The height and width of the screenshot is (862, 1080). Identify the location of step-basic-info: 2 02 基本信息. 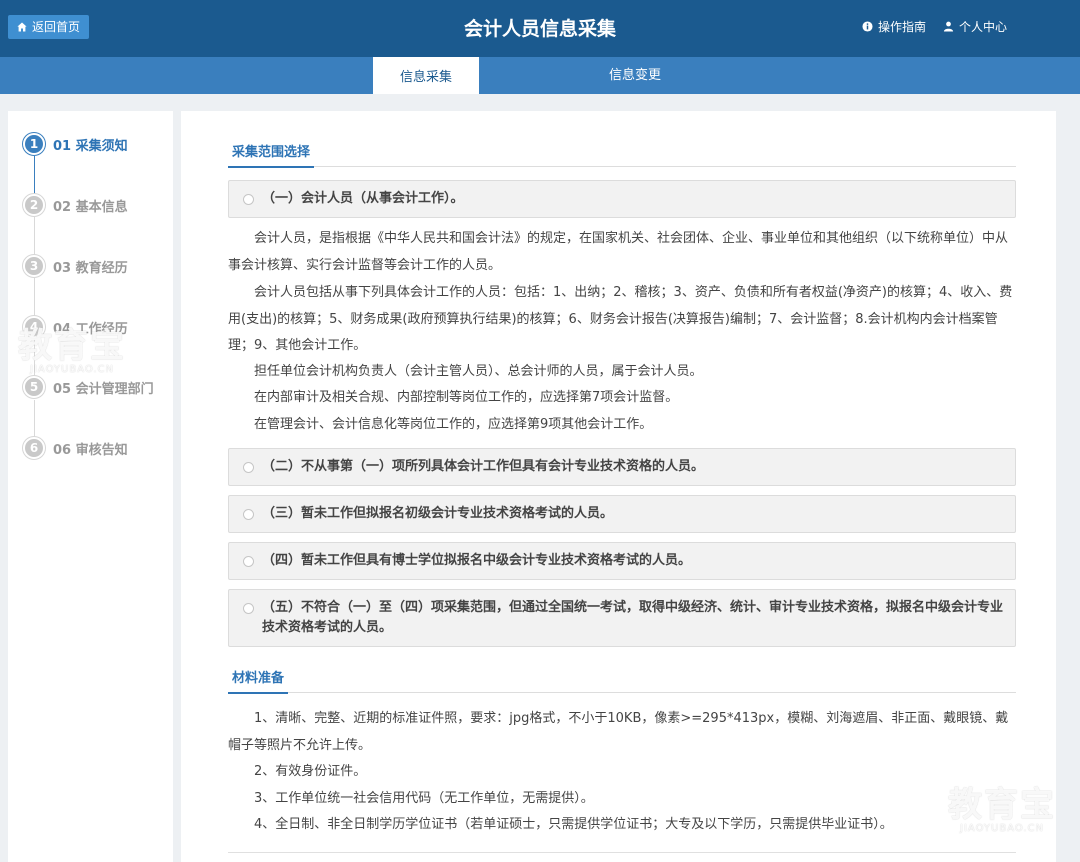
(75, 205).